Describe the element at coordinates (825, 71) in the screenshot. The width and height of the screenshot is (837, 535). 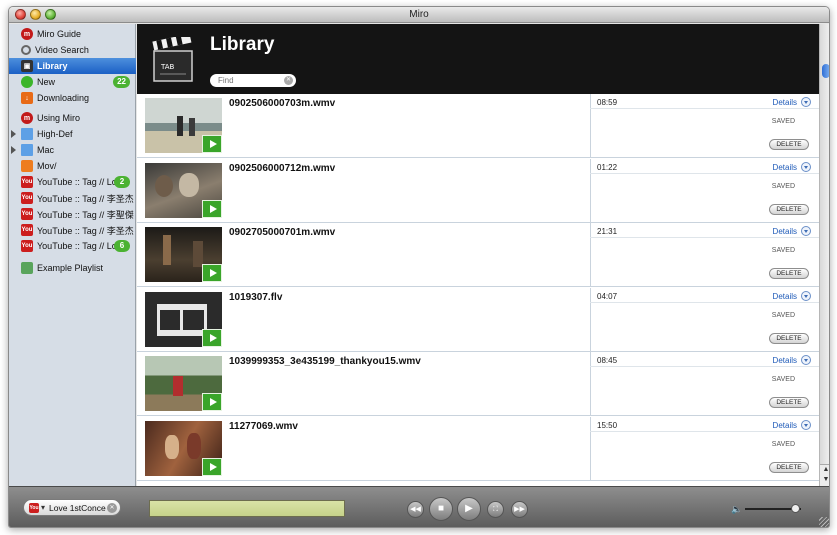
I see `scroll-thumb` at that location.